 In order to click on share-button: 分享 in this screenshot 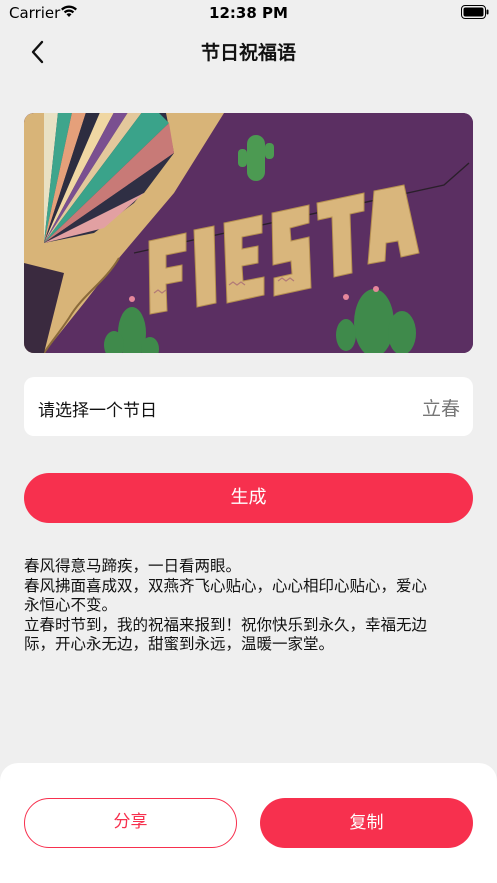, I will do `click(130, 823)`.